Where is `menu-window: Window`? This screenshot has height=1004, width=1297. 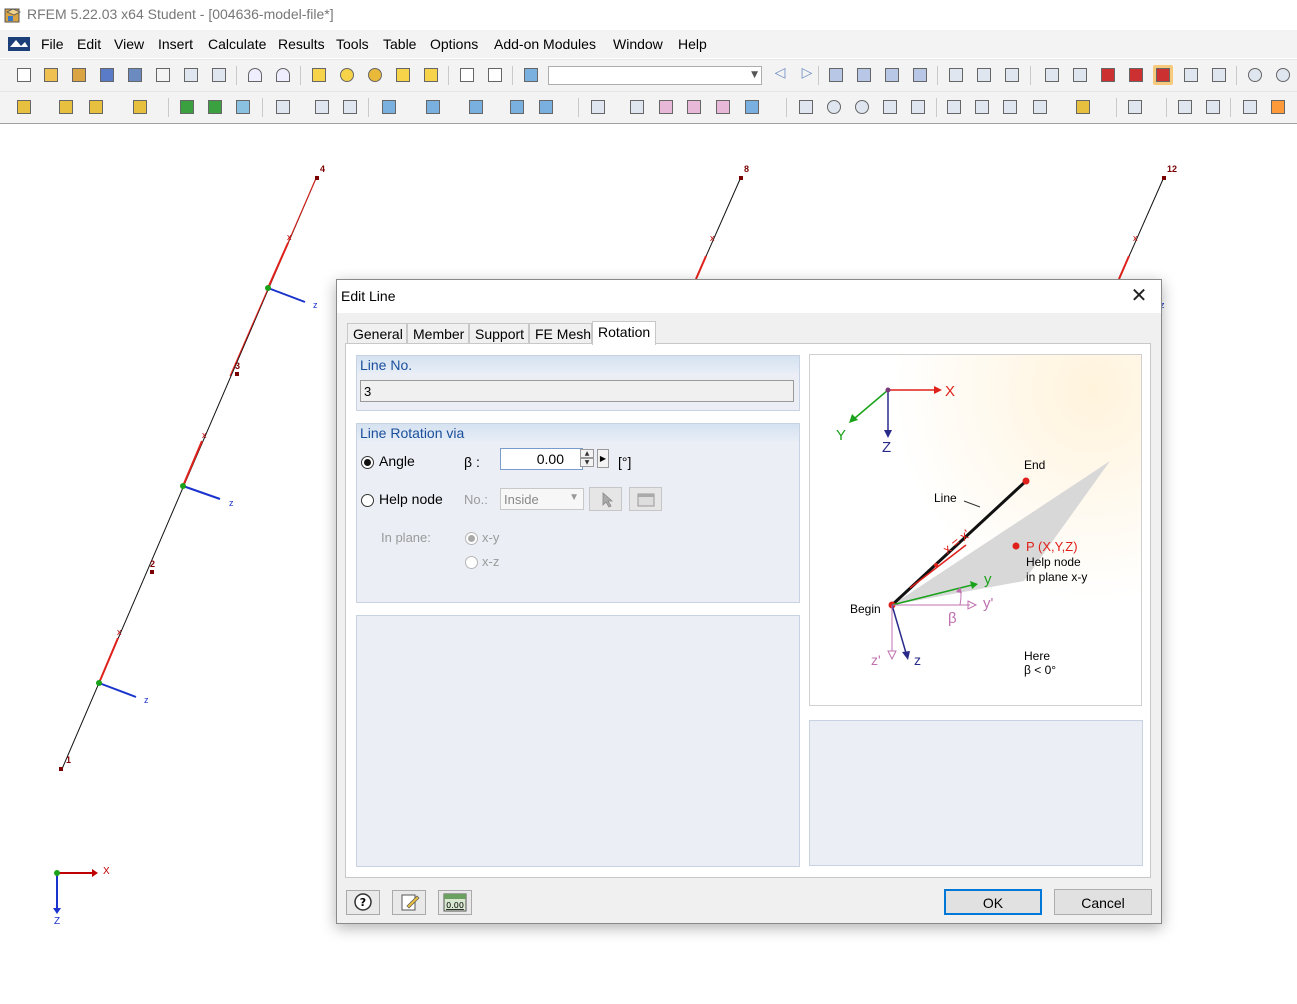 menu-window: Window is located at coordinates (638, 44).